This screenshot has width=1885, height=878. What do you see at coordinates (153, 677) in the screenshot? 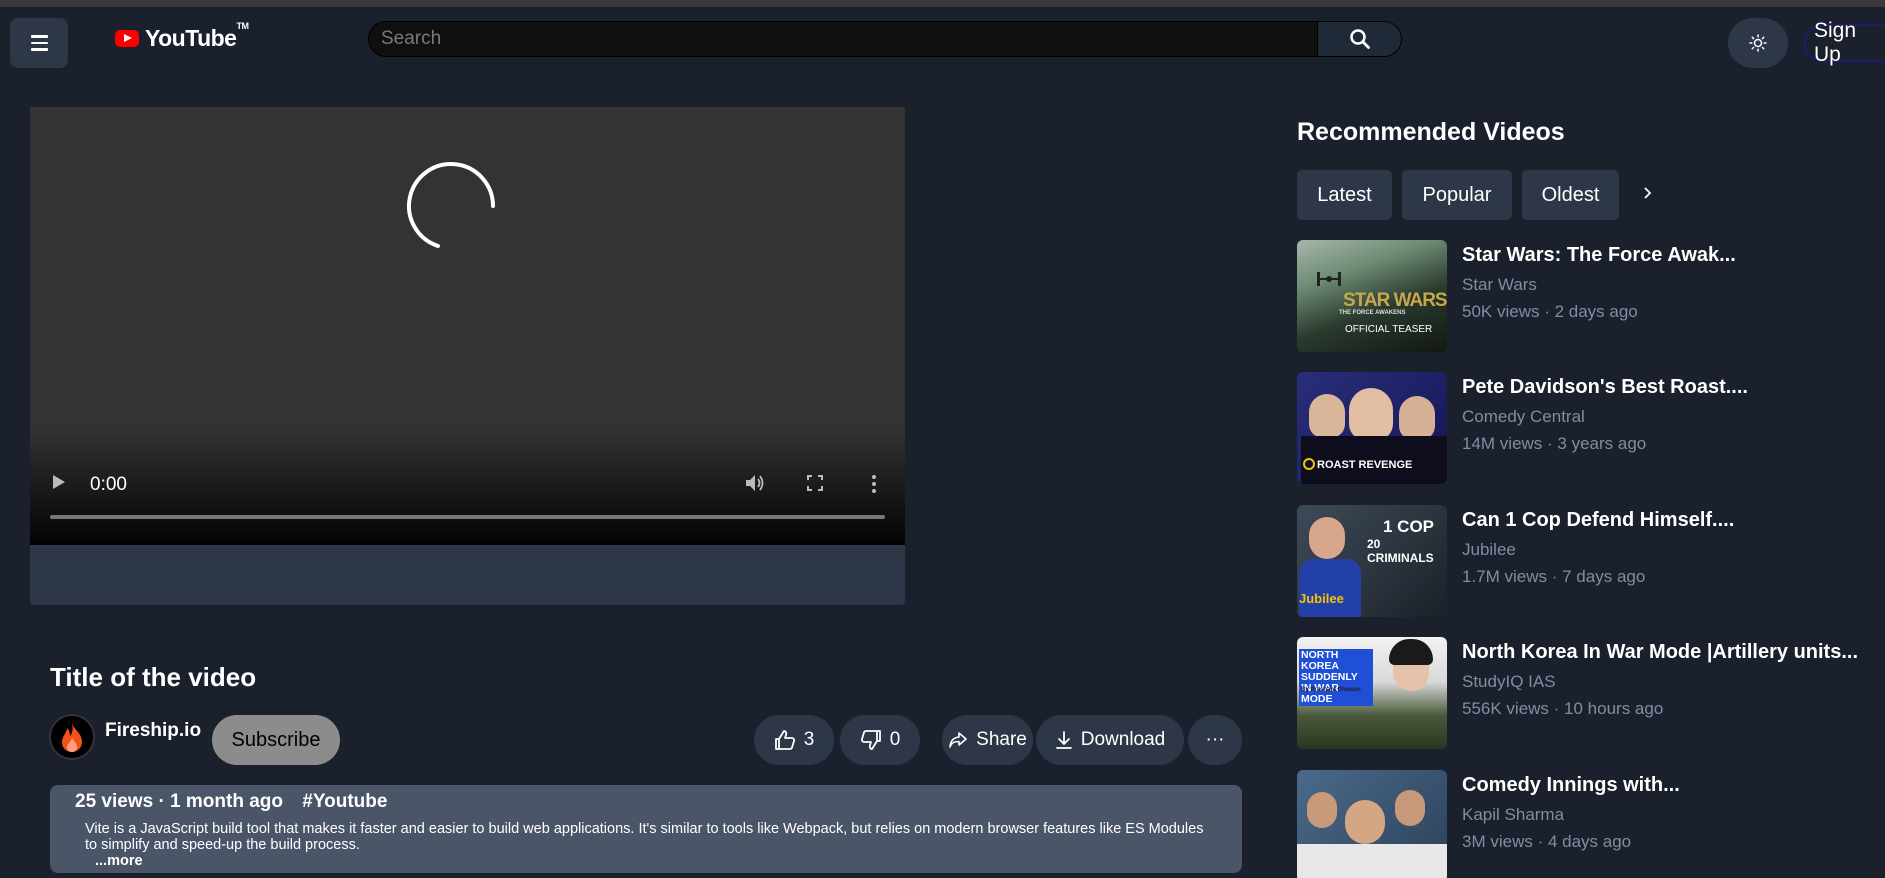
I see `video-title: Title of the video` at bounding box center [153, 677].